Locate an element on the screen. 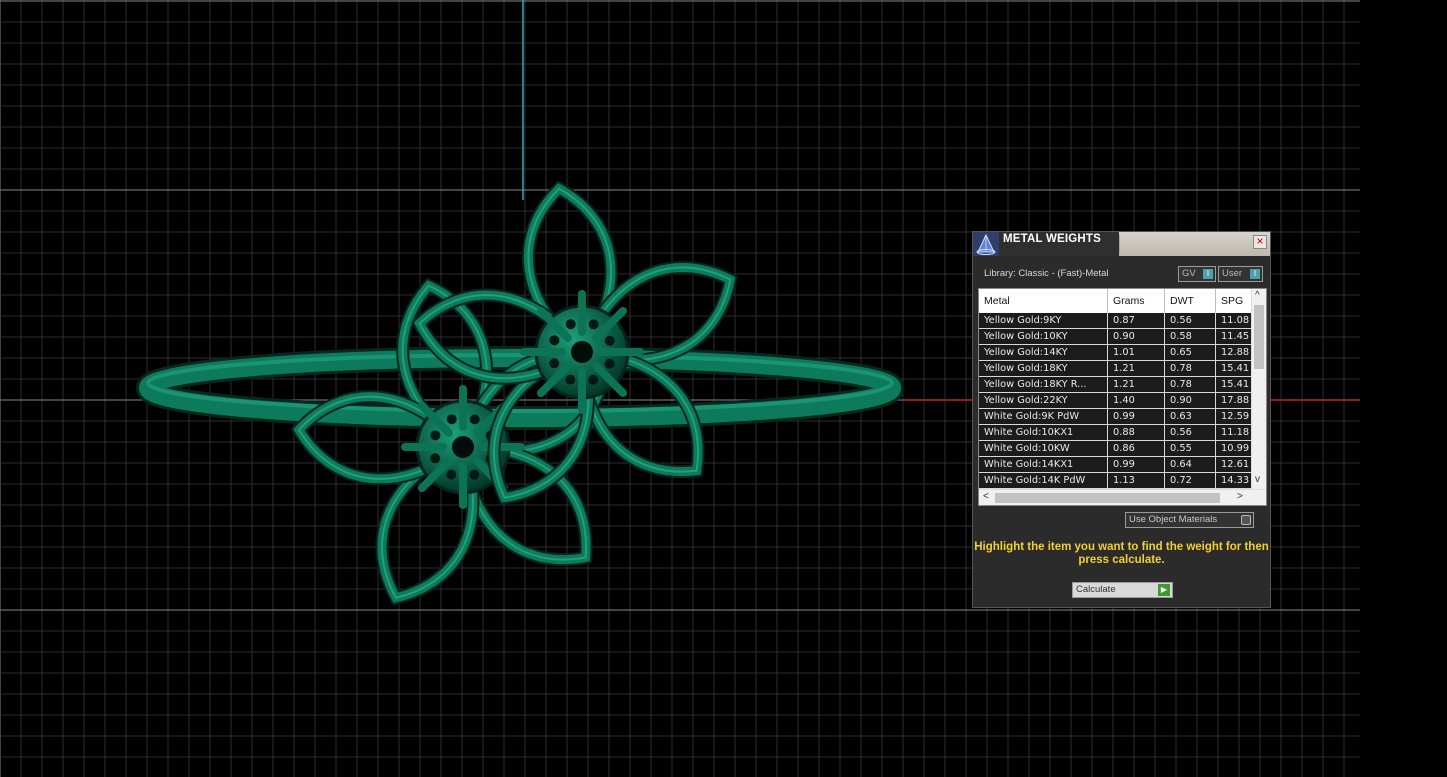 The width and height of the screenshot is (1447, 777). column-header-grams: Grams is located at coordinates (1136, 301).